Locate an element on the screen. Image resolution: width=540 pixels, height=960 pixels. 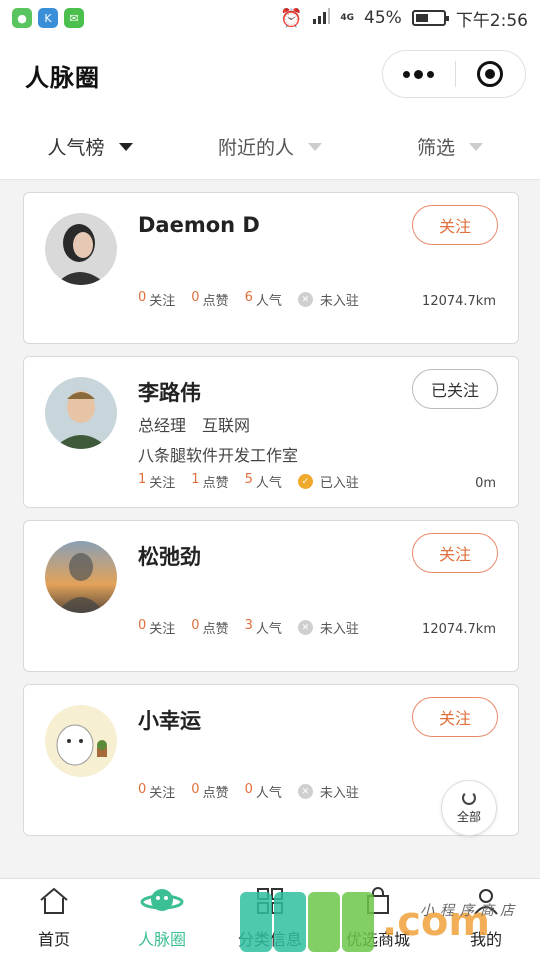
status-bar: ● K ✉ ⏰ 4G 45% 下午2:56 is located at coordinates (270, 18).